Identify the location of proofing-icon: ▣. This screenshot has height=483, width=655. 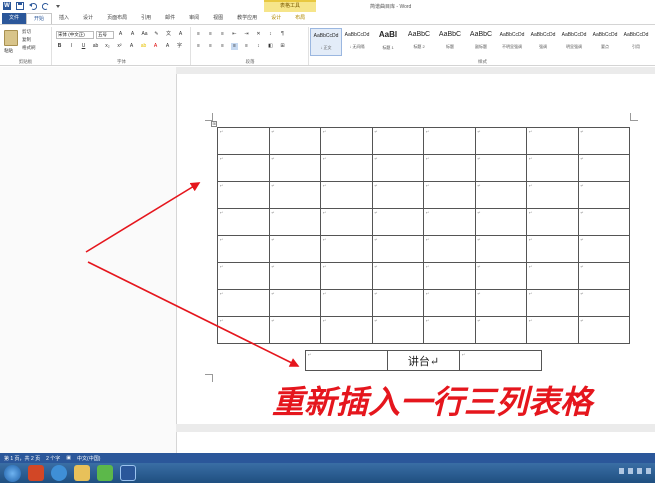
(68, 458).